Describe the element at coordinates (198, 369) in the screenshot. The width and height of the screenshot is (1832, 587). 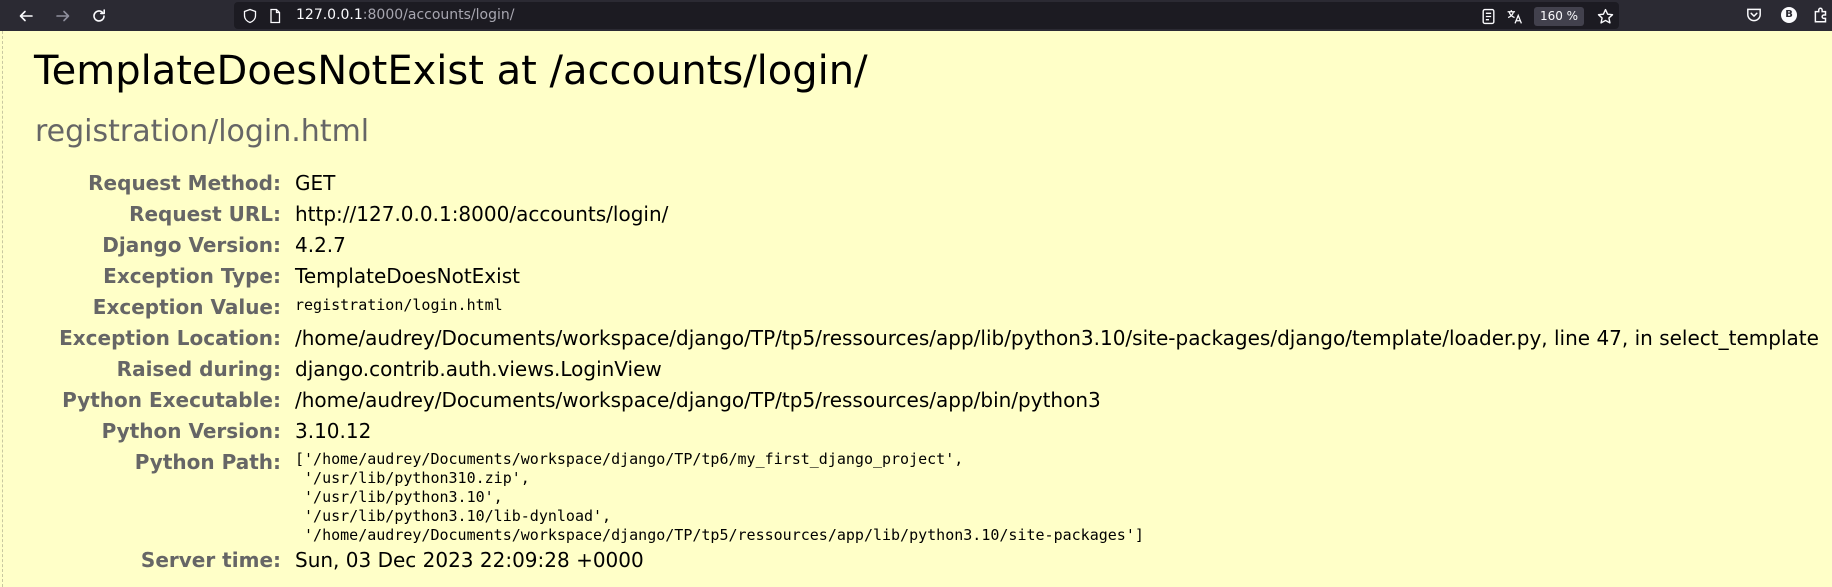
I see `meta-label: Raised during:` at that location.